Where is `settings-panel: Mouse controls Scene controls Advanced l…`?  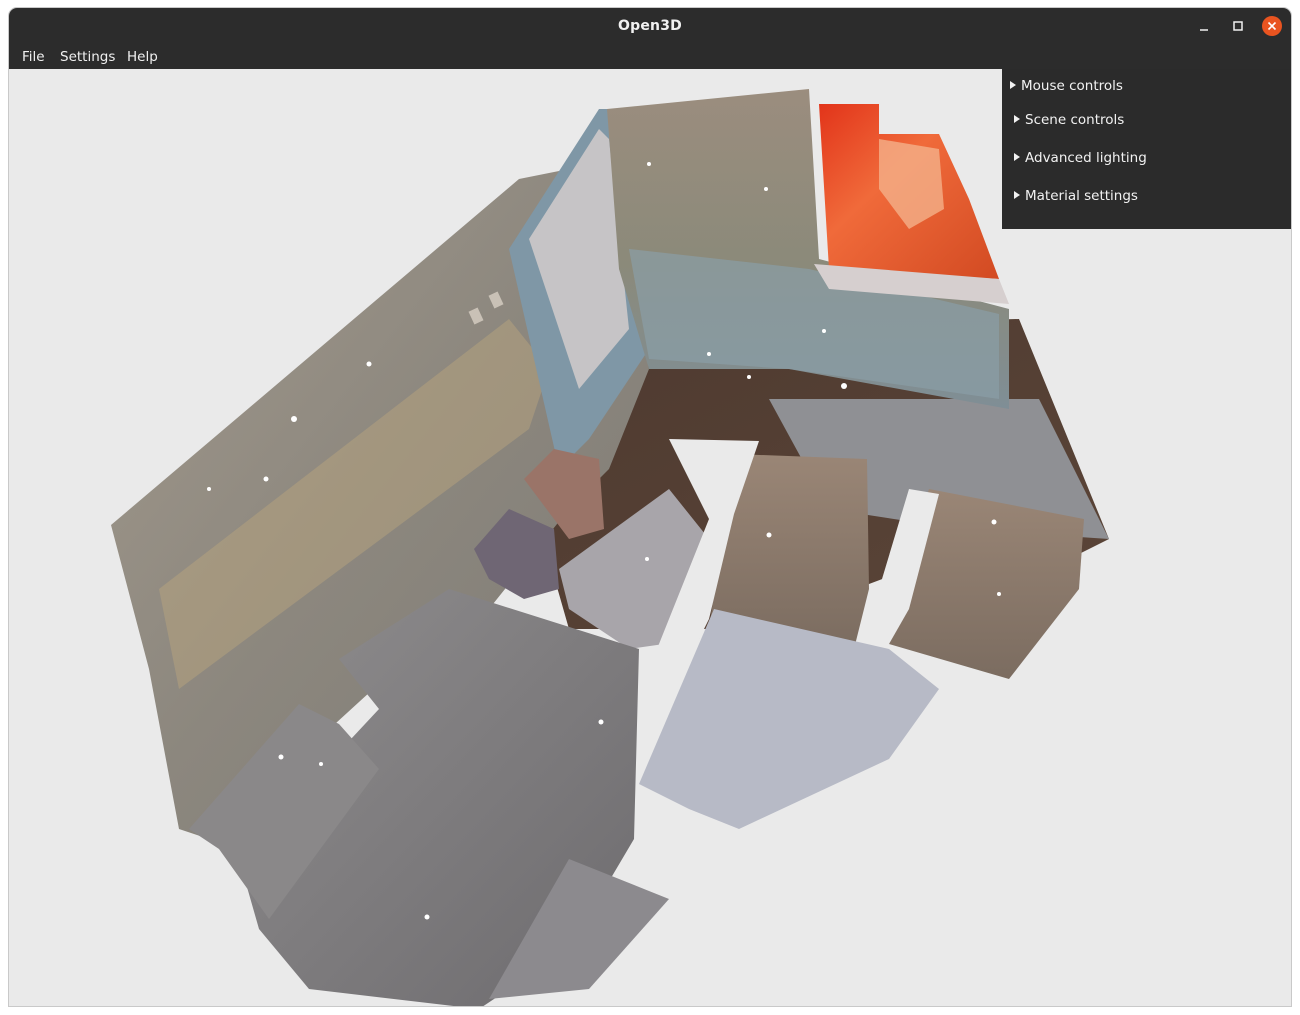 settings-panel: Mouse controls Scene controls Advanced l… is located at coordinates (1146, 149).